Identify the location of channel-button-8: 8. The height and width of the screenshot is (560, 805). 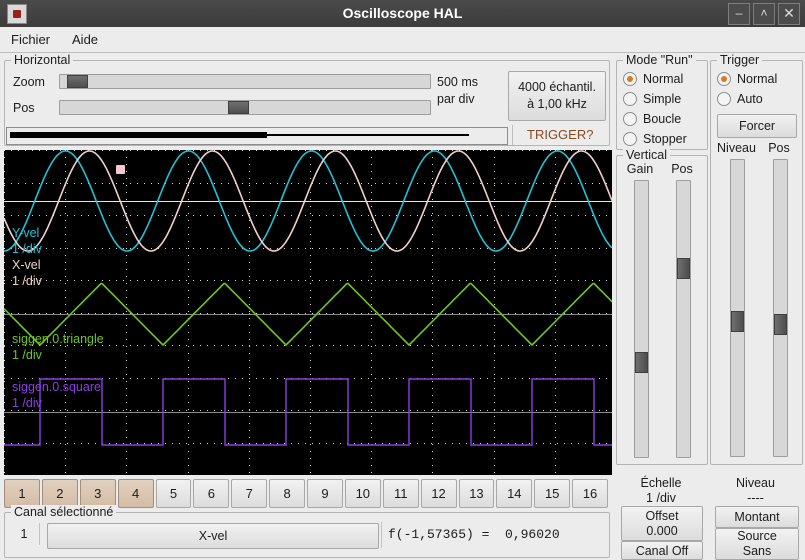
(287, 493).